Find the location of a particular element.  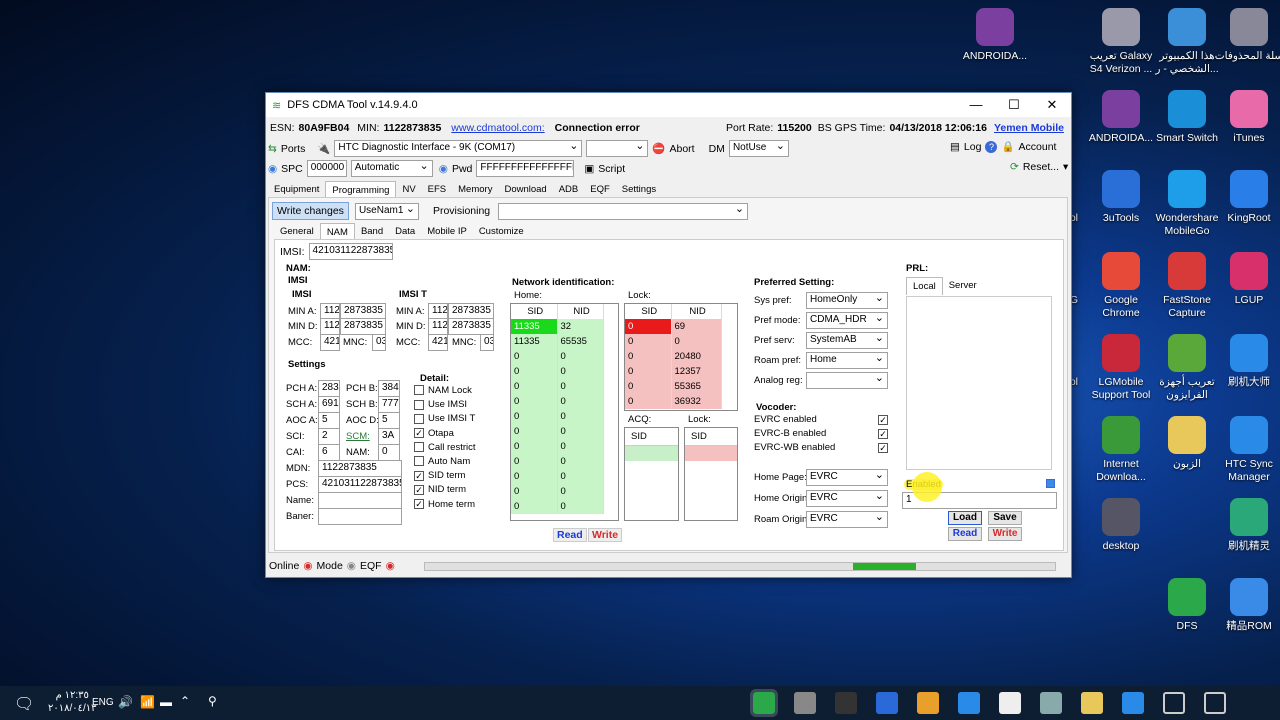

tab-server: Server is located at coordinates (963, 286).